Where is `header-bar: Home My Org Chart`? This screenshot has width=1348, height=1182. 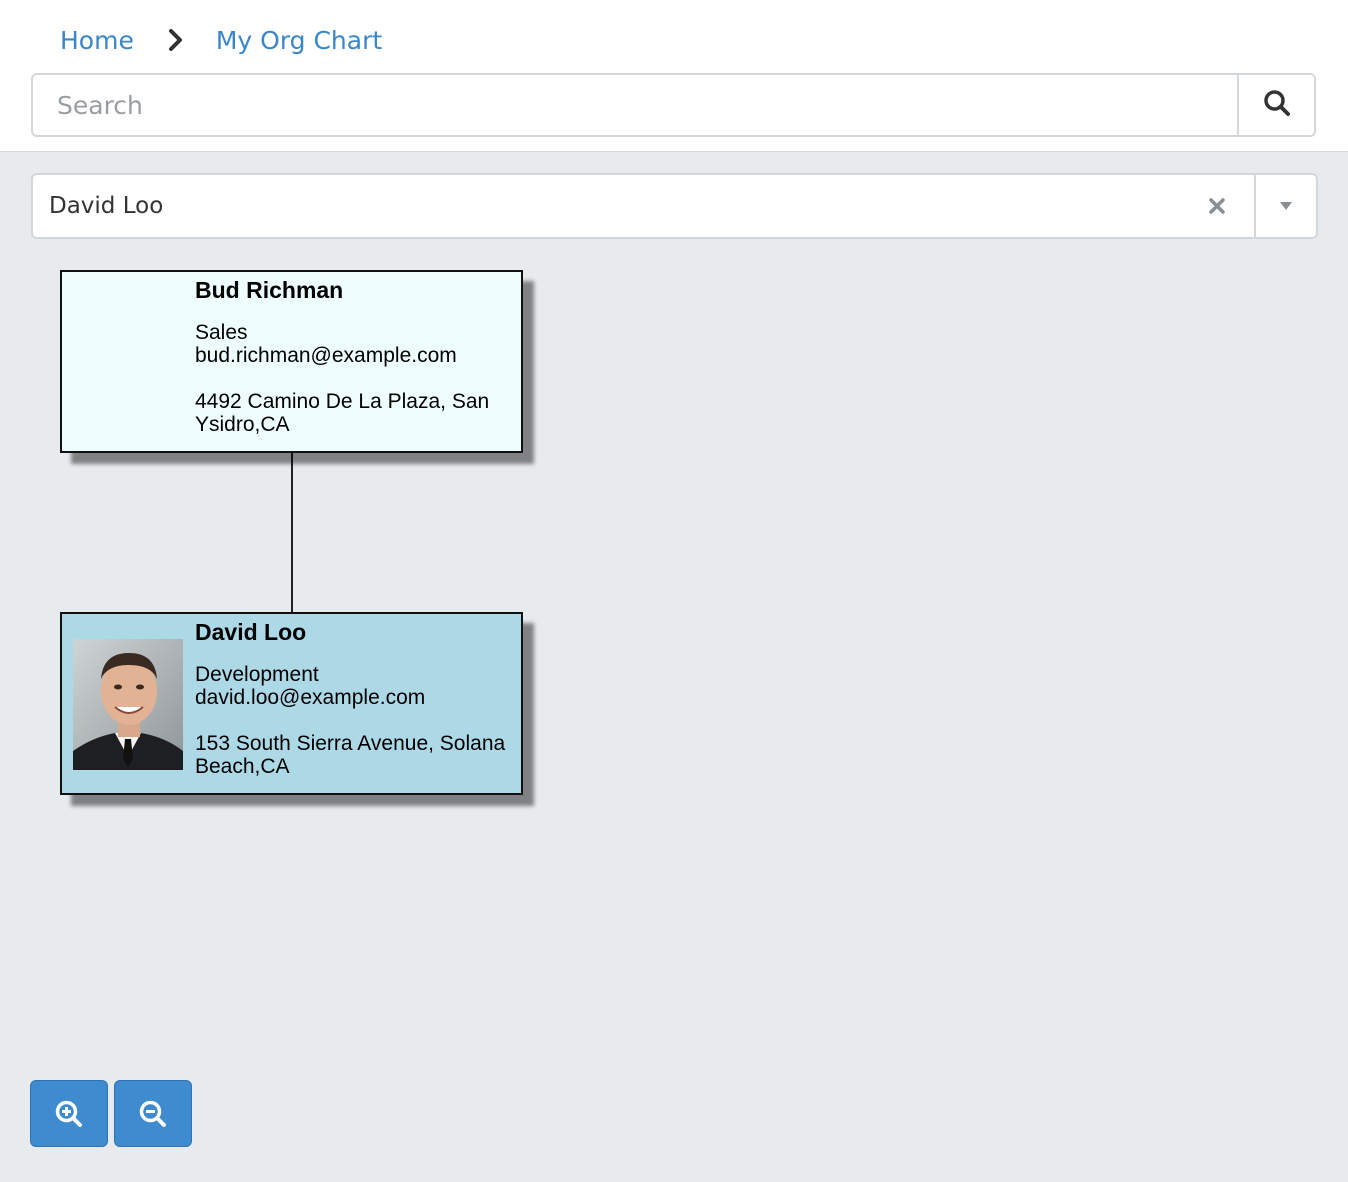 header-bar: Home My Org Chart is located at coordinates (674, 76).